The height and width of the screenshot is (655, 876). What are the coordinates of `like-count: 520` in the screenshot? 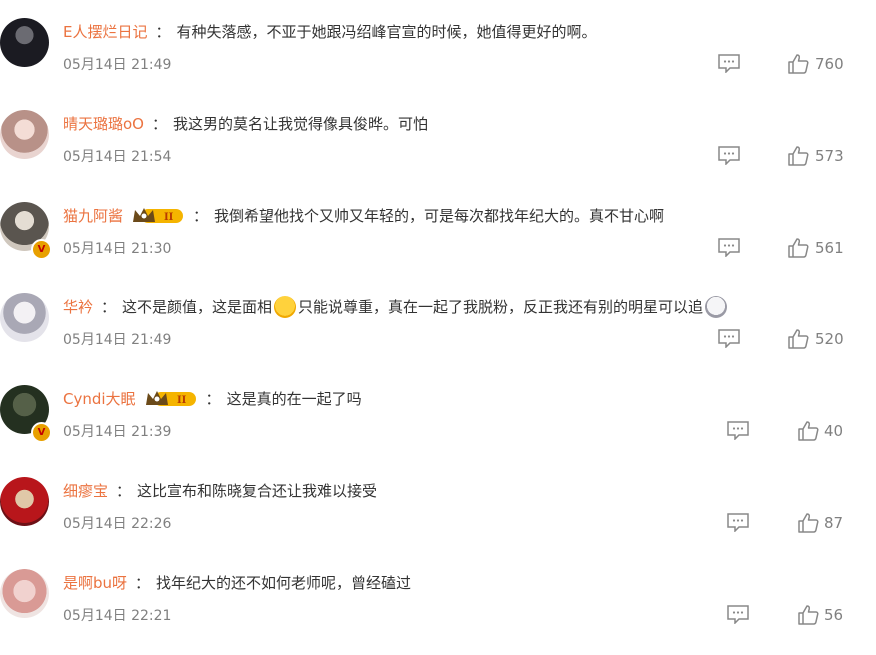 It's located at (829, 339).